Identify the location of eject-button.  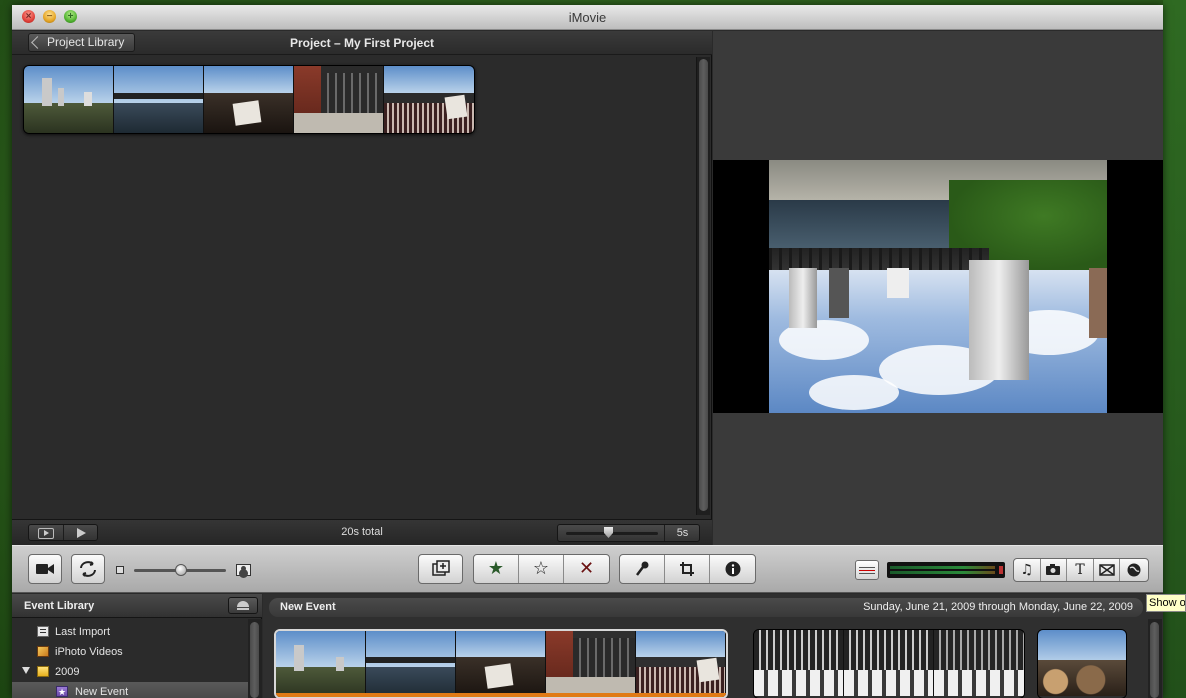
(243, 605).